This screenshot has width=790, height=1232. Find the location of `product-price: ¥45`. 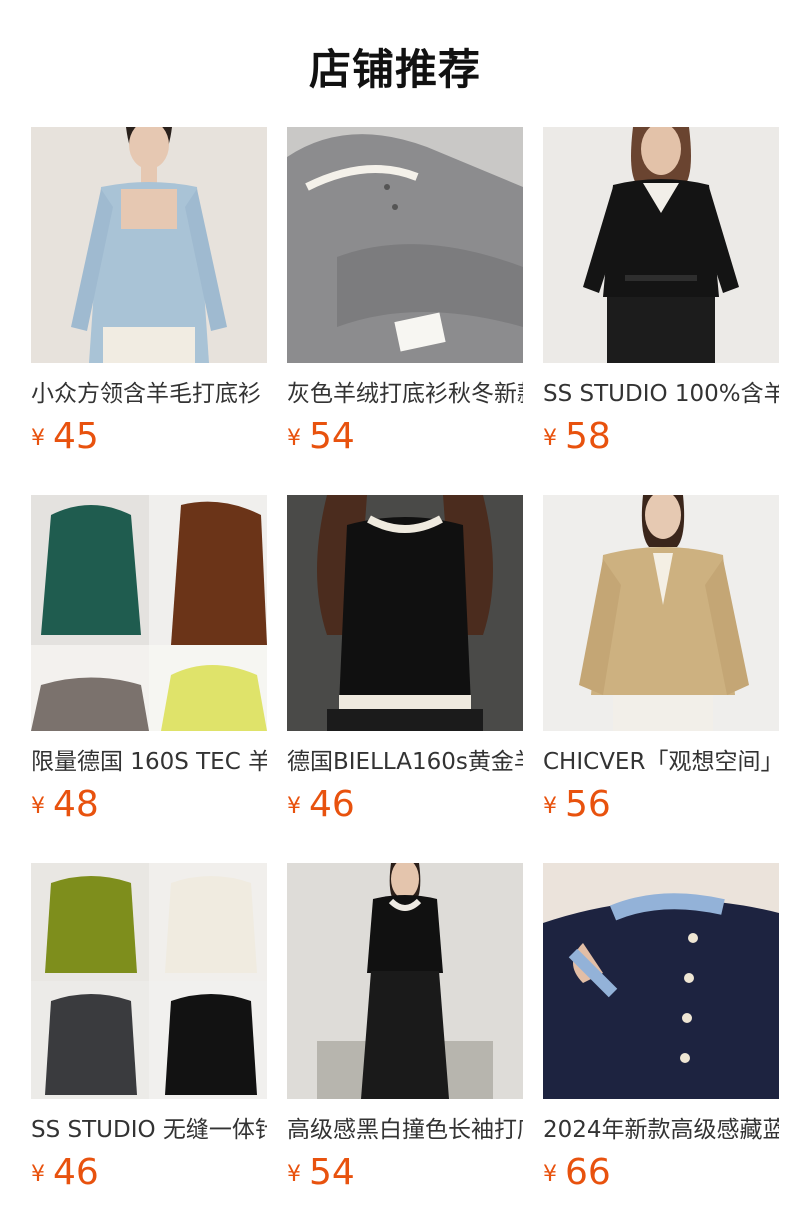

product-price: ¥45 is located at coordinates (149, 437).